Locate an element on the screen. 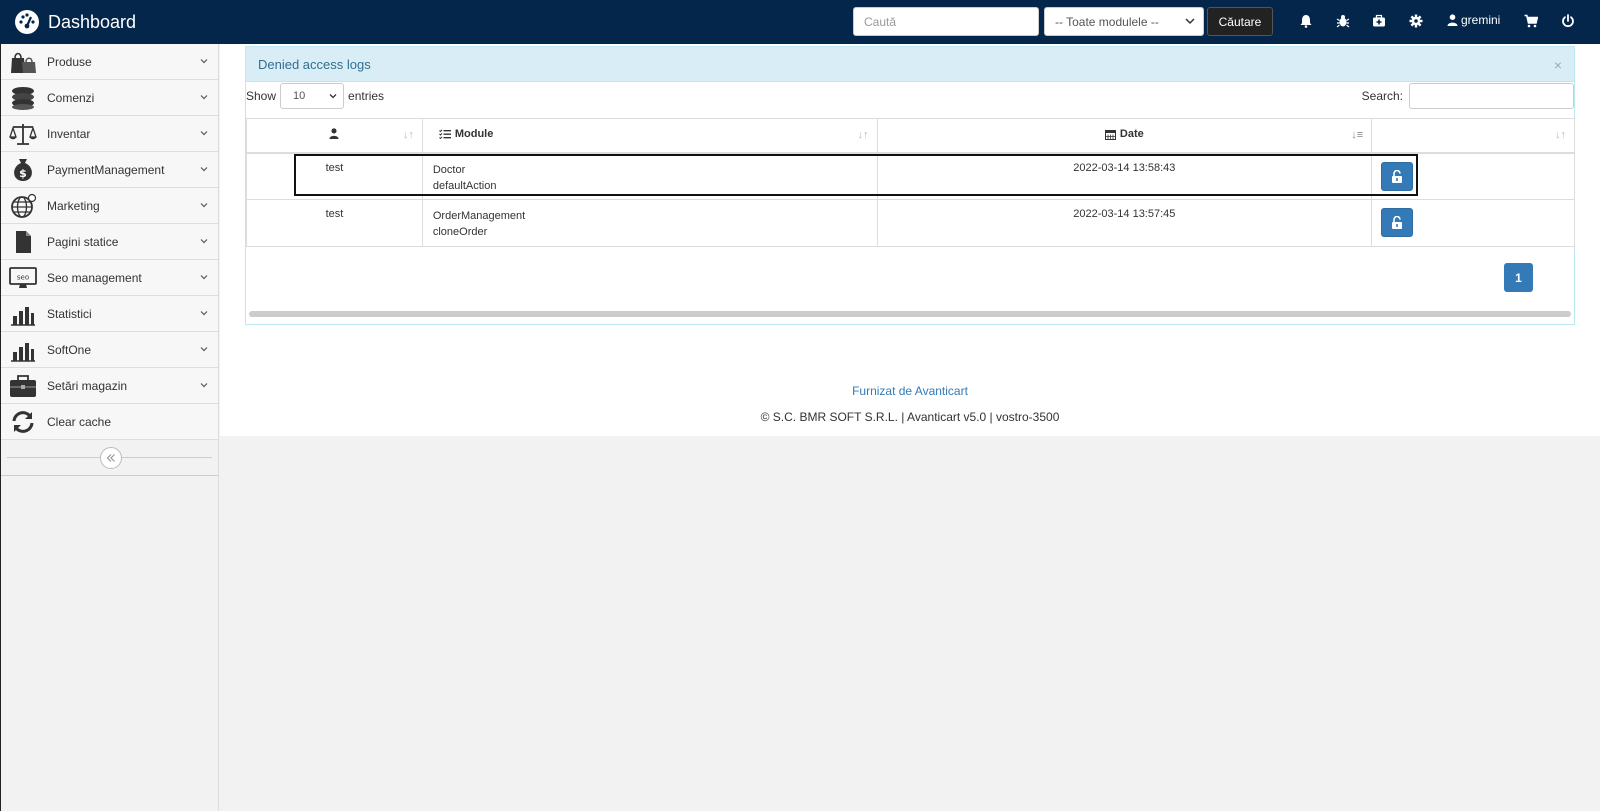 This screenshot has height=811, width=1600. calendar-icon is located at coordinates (1110, 134).